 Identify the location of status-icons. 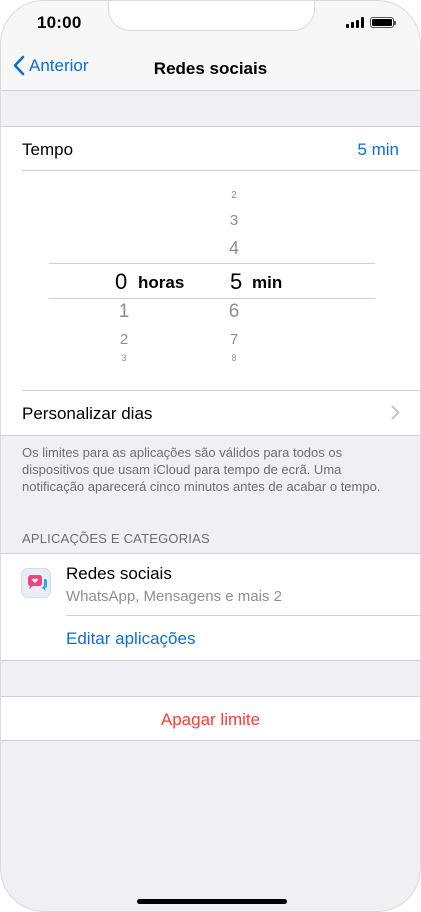
(371, 22).